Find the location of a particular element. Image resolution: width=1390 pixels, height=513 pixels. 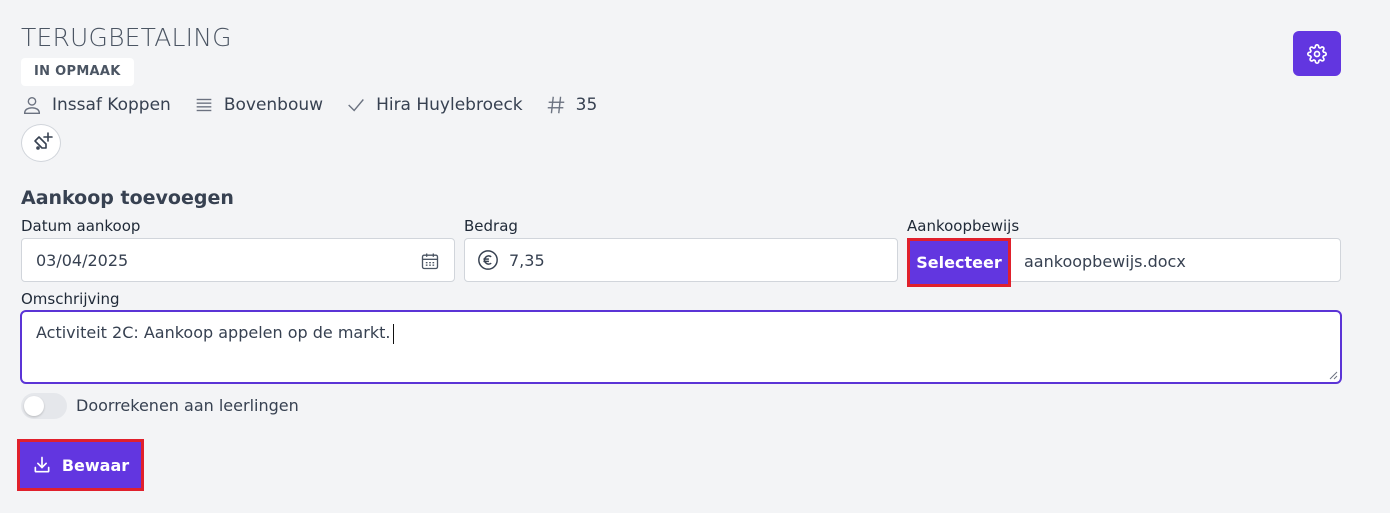

date-field: 03/04/2025 is located at coordinates (238, 260).